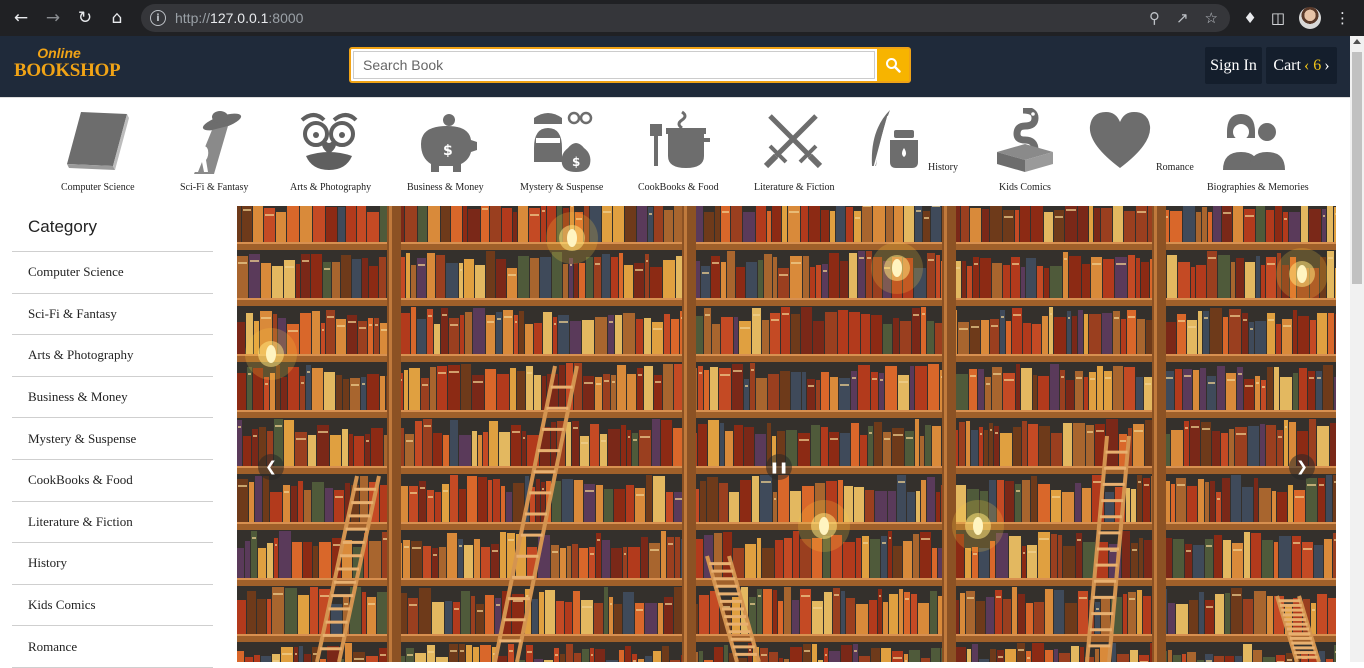 This screenshot has height=668, width=1364. I want to click on category-tile-history: History, so click(914, 152).